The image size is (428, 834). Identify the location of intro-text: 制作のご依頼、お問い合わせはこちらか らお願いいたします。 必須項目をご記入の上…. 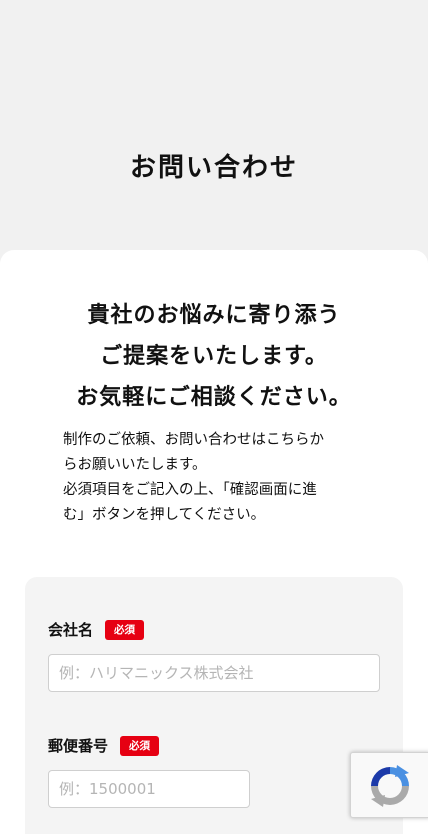
(213, 478).